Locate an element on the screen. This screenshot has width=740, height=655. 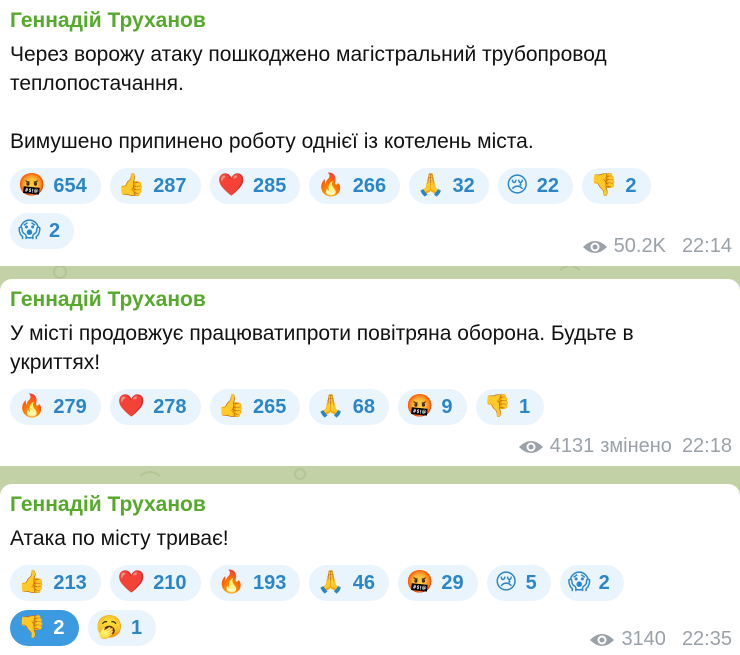
reaction-count: 279 is located at coordinates (70, 406).